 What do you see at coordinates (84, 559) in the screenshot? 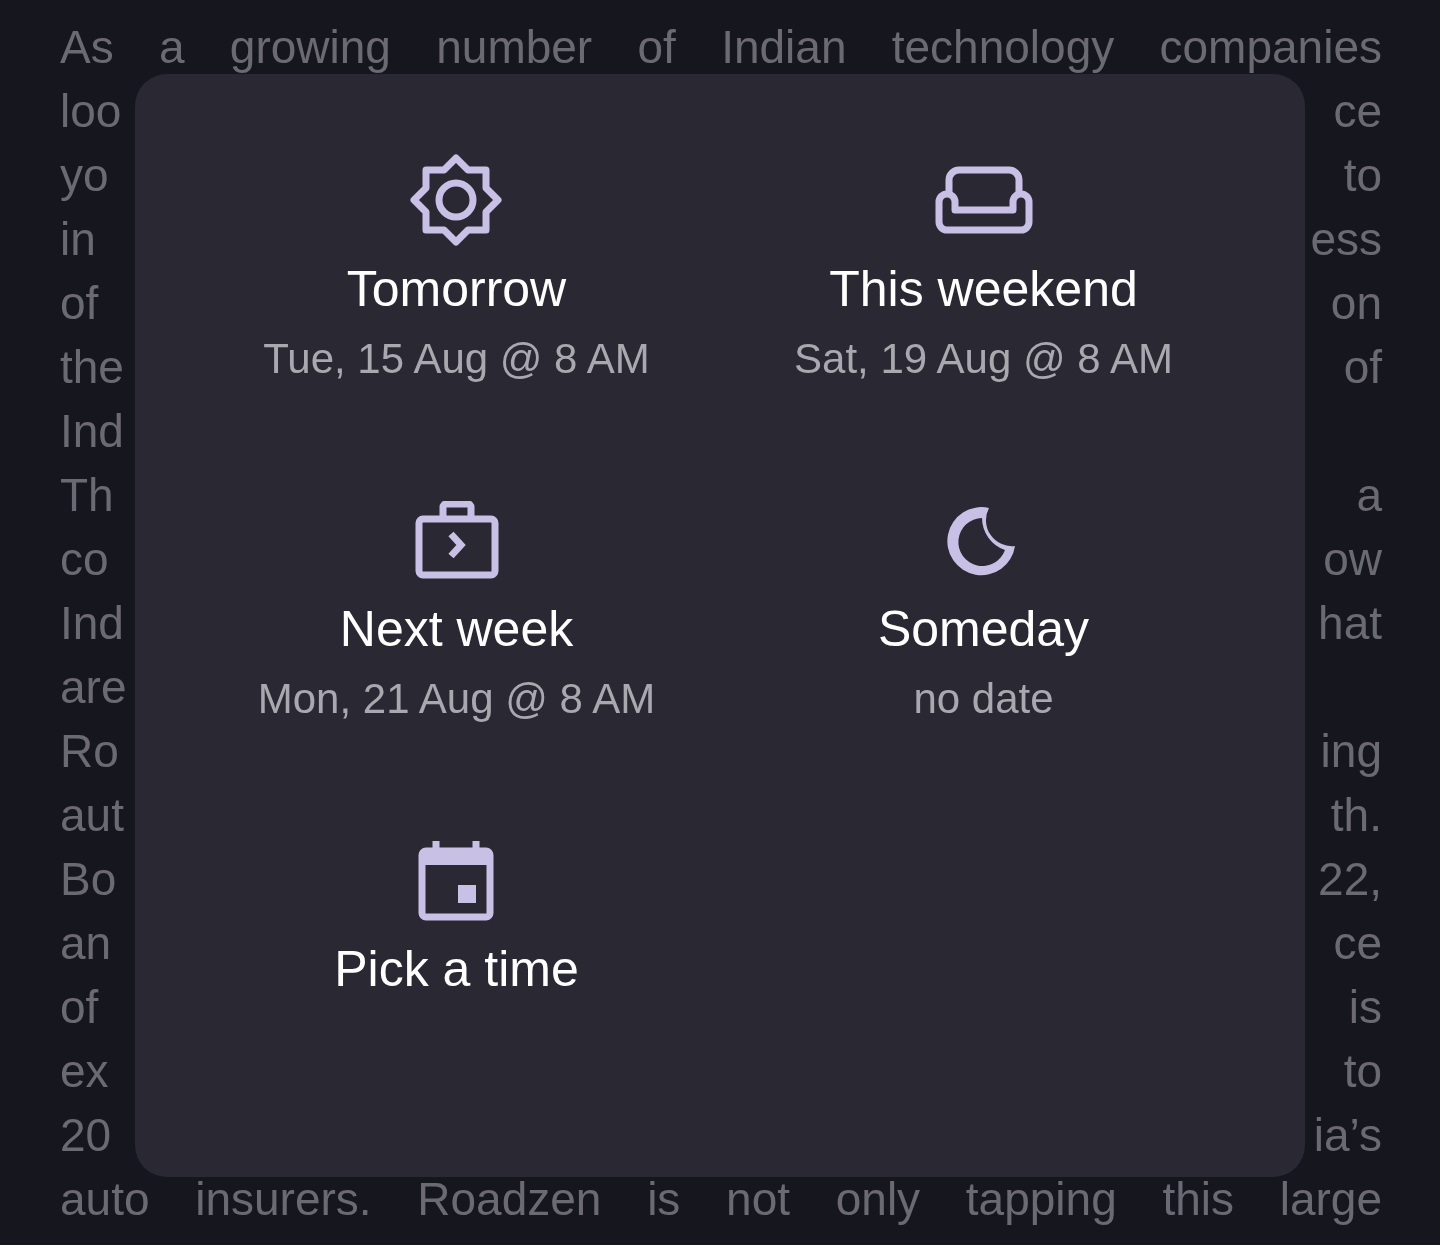
I see `body-text: co` at bounding box center [84, 559].